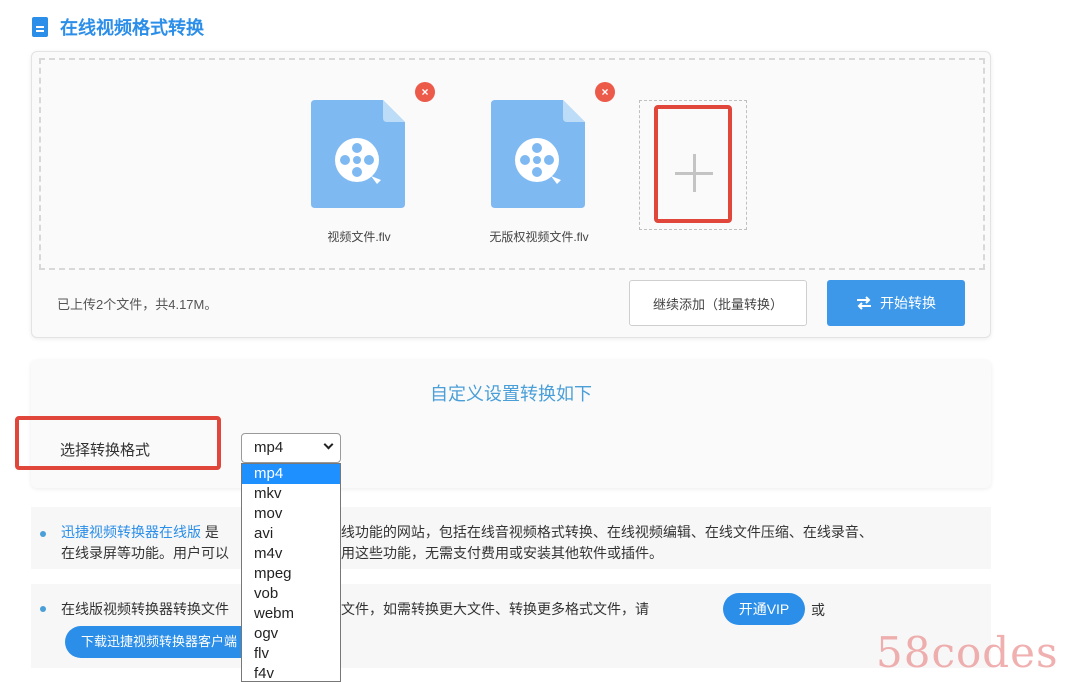 The image size is (1078, 682). Describe the element at coordinates (328, 444) in the screenshot. I see `chevron-down-icon` at that location.